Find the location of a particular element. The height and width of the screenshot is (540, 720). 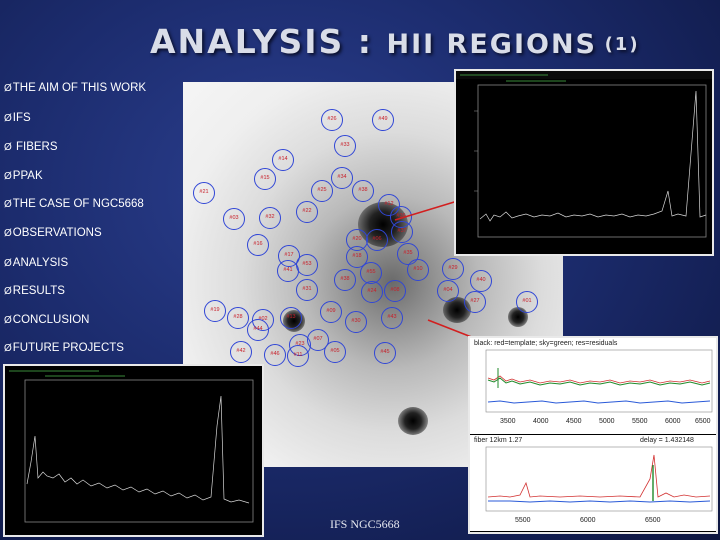

fiber-46: #46 is located at coordinates (275, 355).